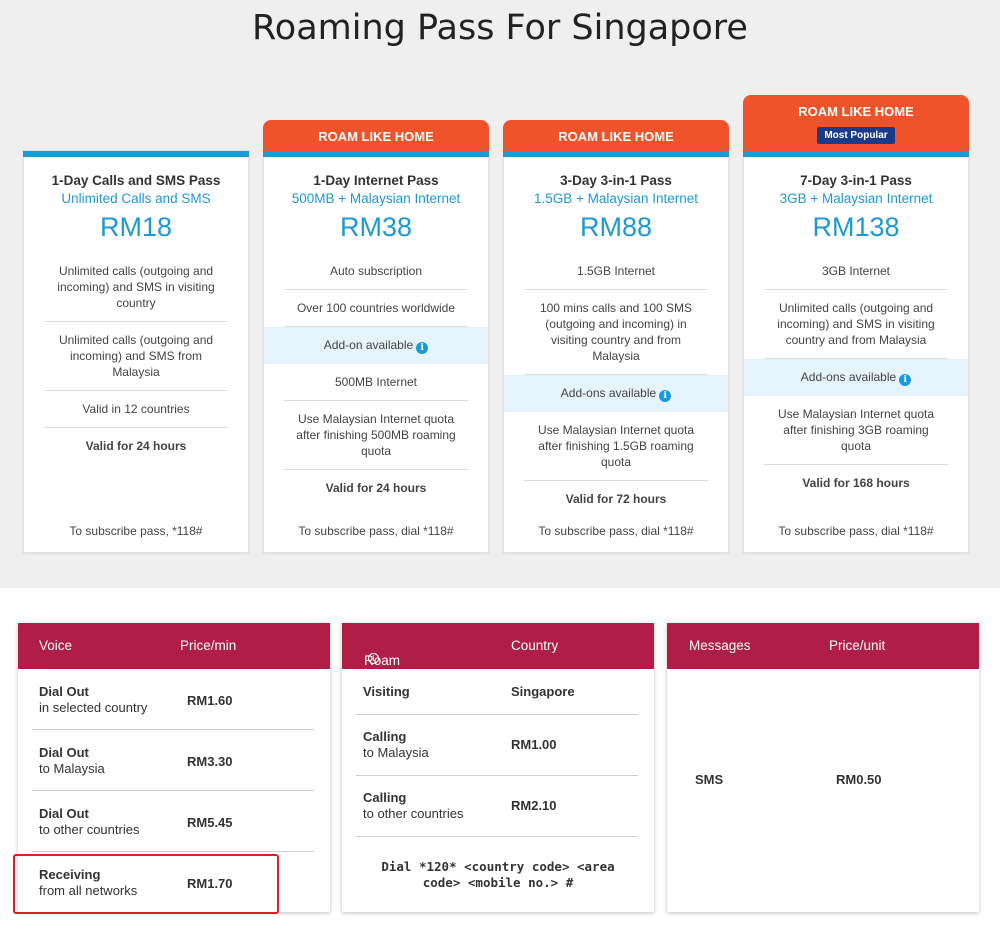 The width and height of the screenshot is (1000, 930). Describe the element at coordinates (210, 761) in the screenshot. I see `row-price: RM3.30` at that location.